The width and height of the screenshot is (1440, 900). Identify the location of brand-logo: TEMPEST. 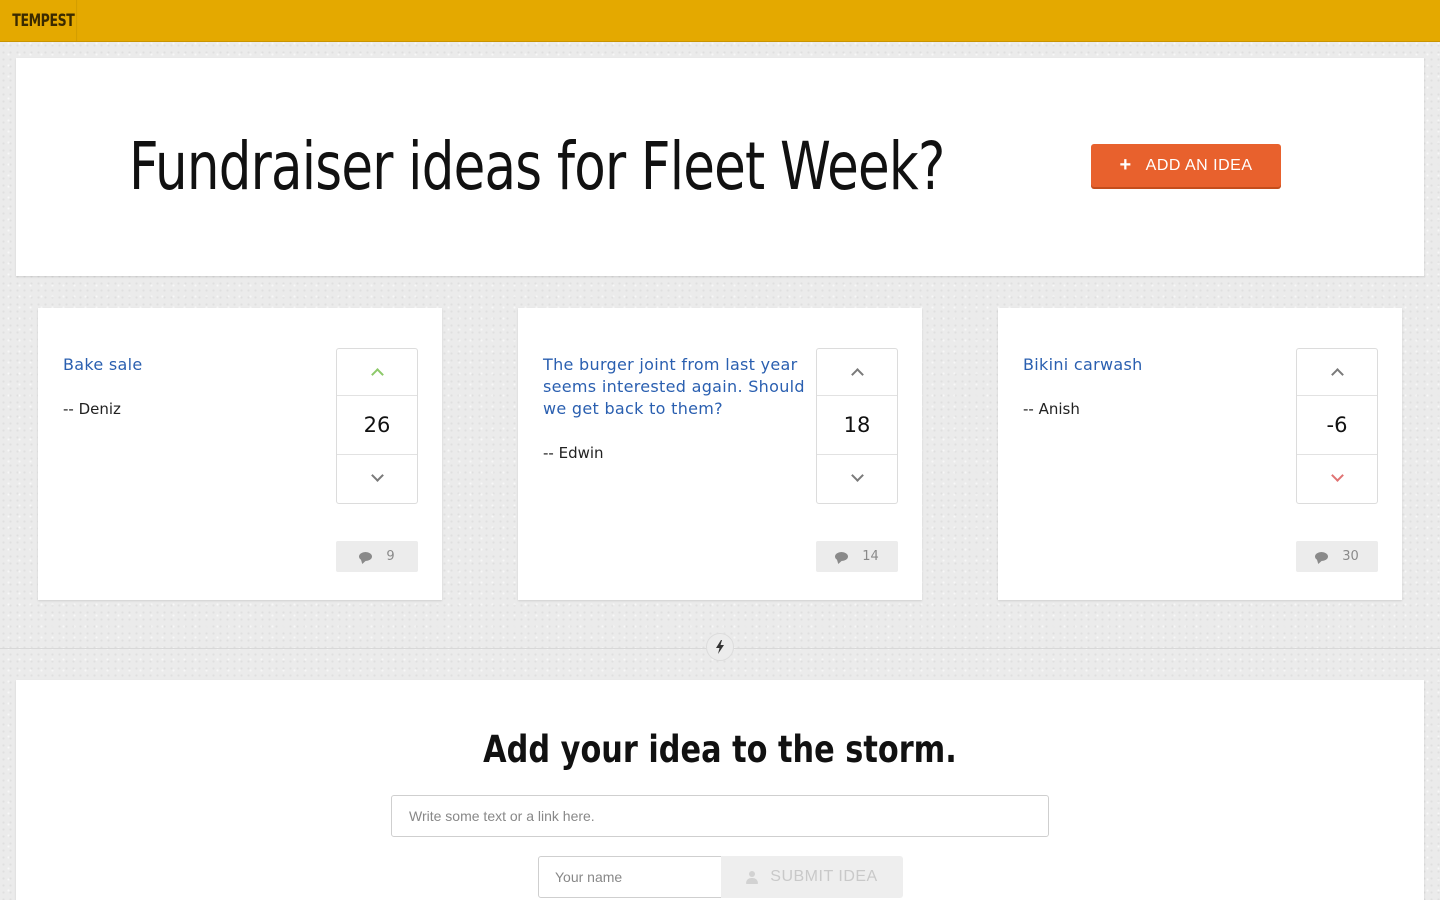
(39, 20).